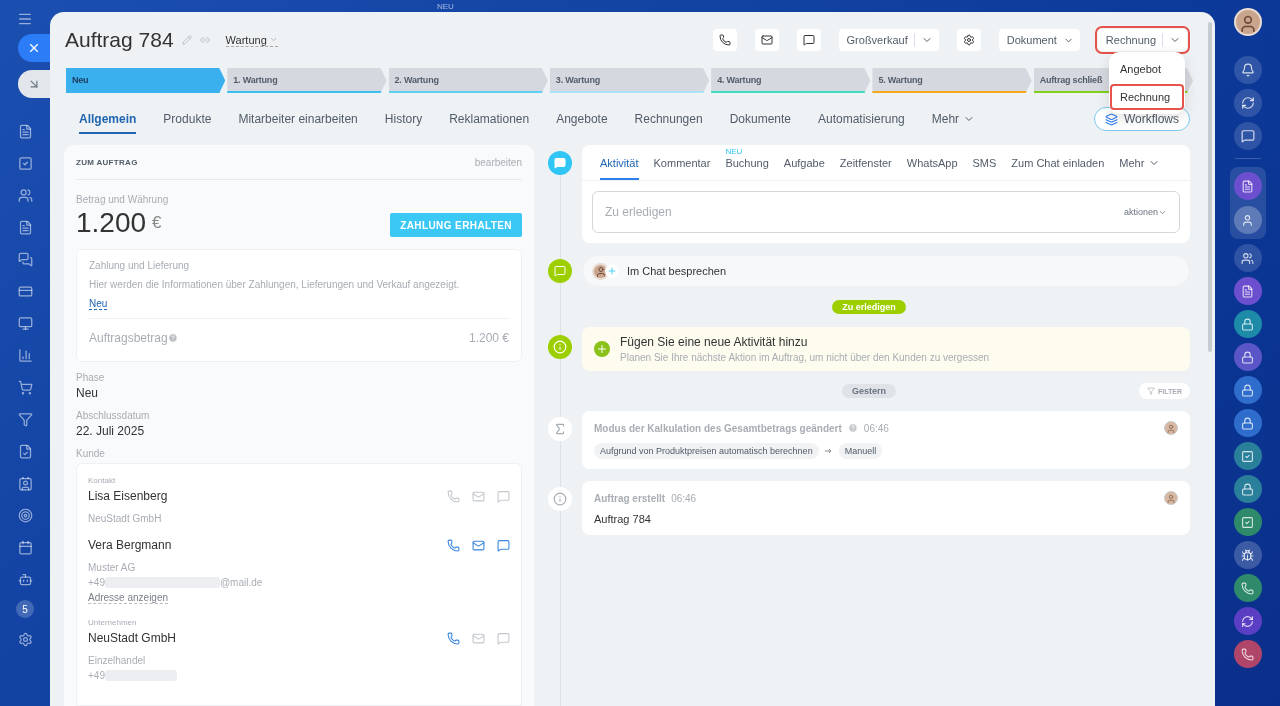  I want to click on client-company: NeuStadt GmbH, so click(125, 518).